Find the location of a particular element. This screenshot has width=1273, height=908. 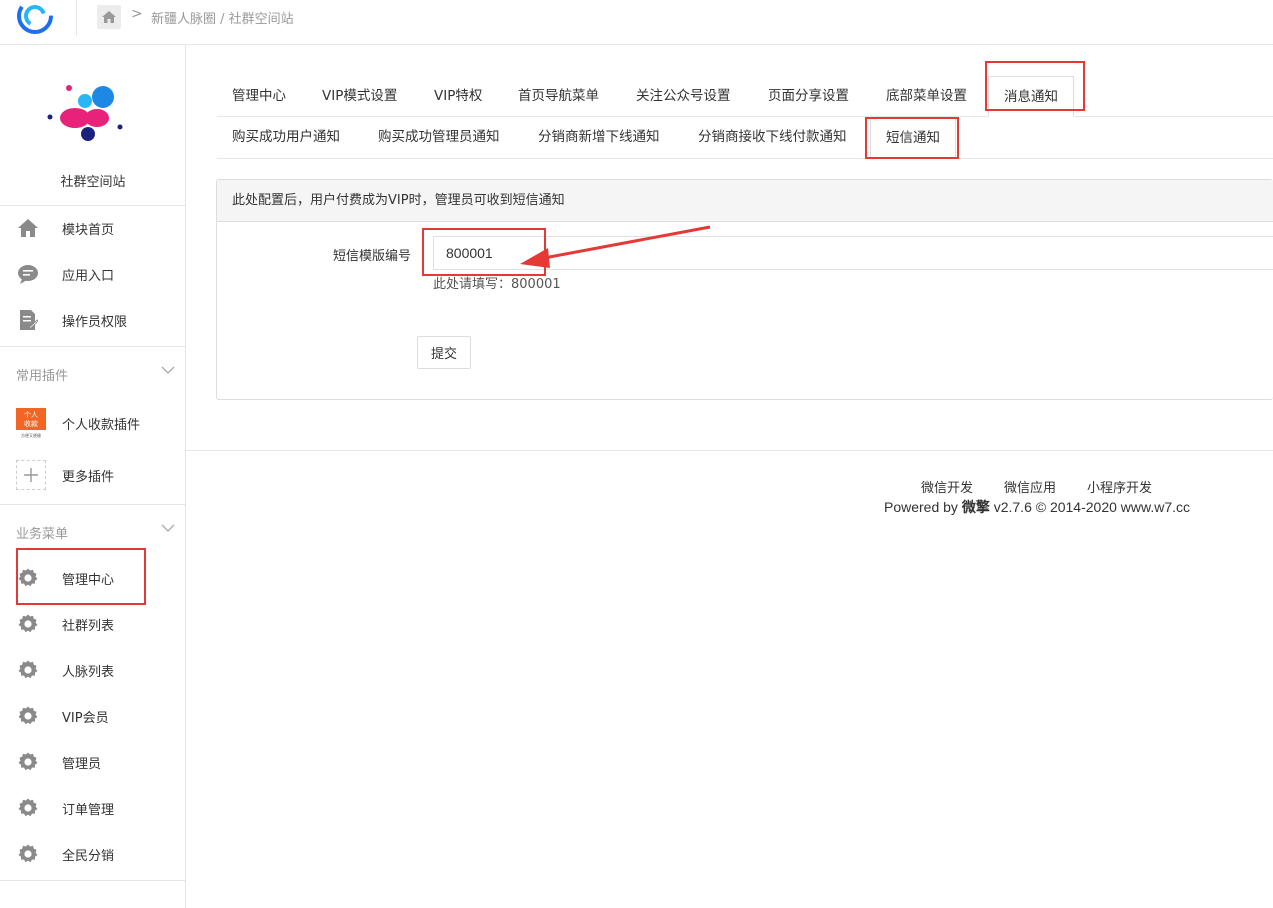

sidebar-item-vip-member: VIP会员 is located at coordinates (93, 716).